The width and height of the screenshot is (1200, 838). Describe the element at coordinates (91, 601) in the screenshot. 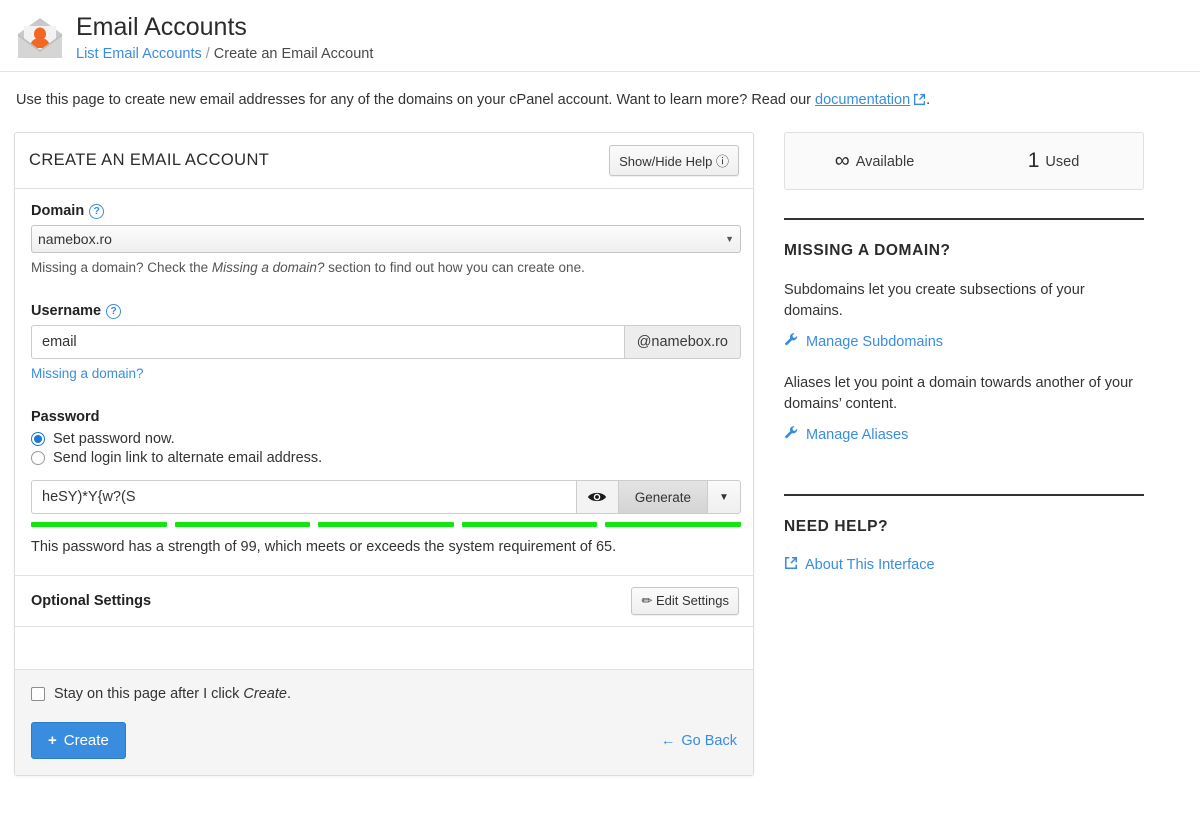

I see `optional-settings-title: Optional Settings` at that location.